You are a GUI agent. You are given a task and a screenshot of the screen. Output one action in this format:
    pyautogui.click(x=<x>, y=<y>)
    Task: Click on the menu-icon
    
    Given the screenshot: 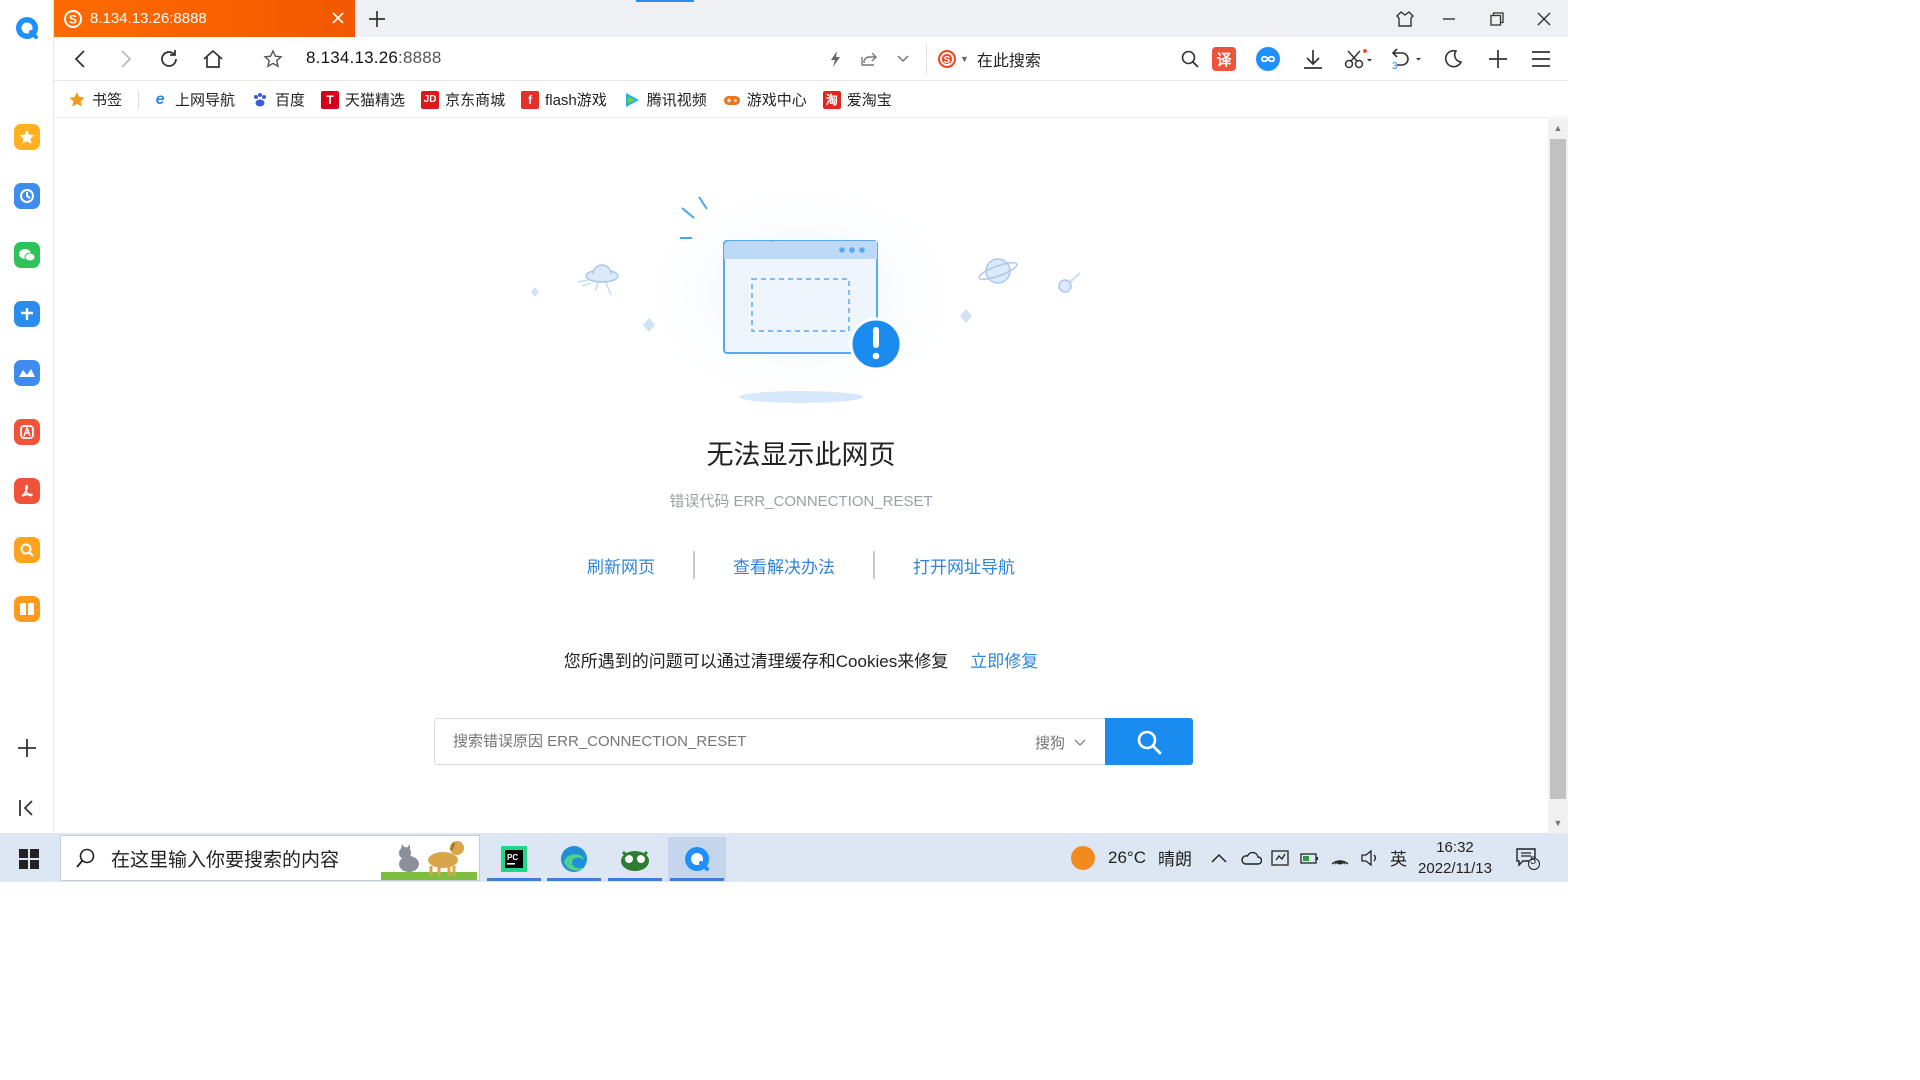 What is the action you would take?
    pyautogui.click(x=1541, y=59)
    